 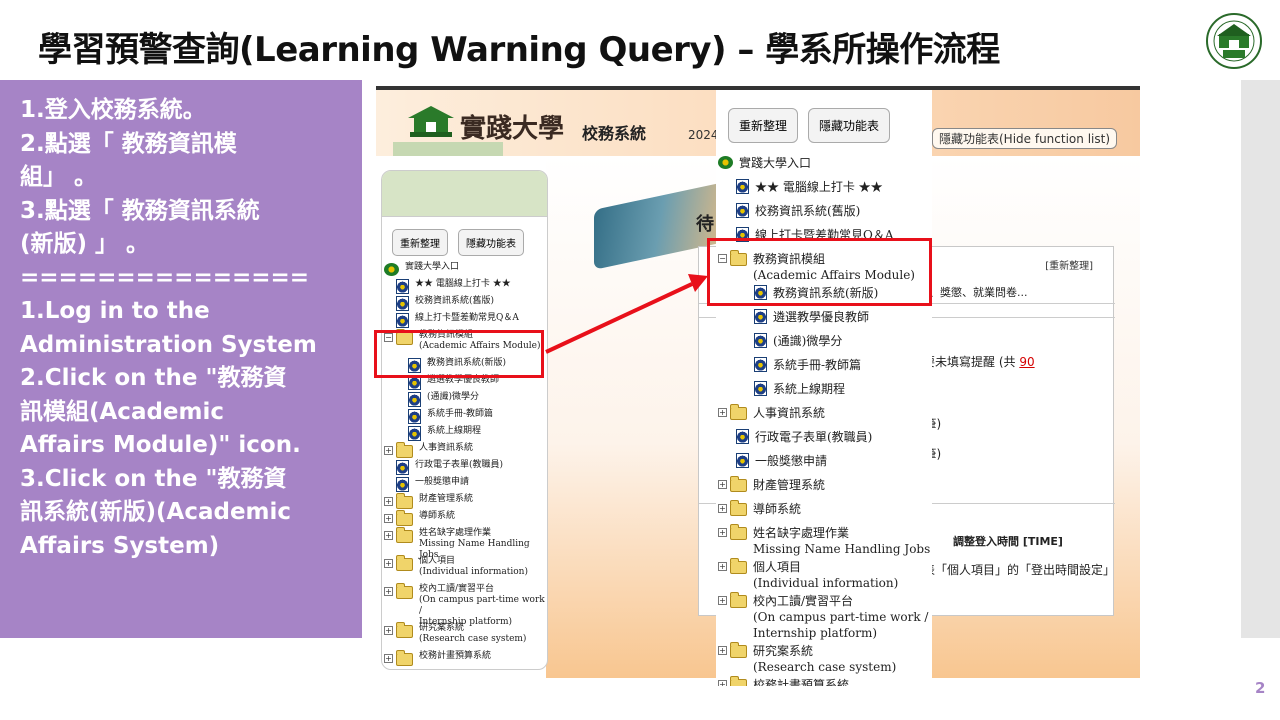 What do you see at coordinates (465, 502) in the screenshot?
I see `mini-item-property: + 財產管理系統` at bounding box center [465, 502].